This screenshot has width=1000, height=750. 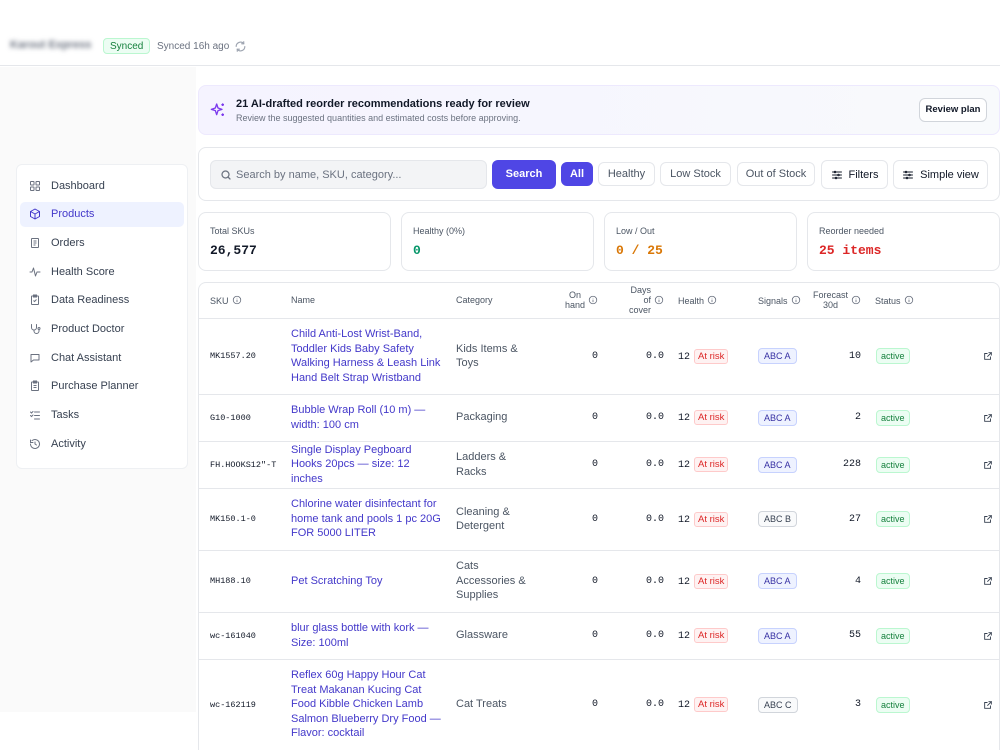 What do you see at coordinates (711, 356) in the screenshot?
I see `at-risk-badge: At risk` at bounding box center [711, 356].